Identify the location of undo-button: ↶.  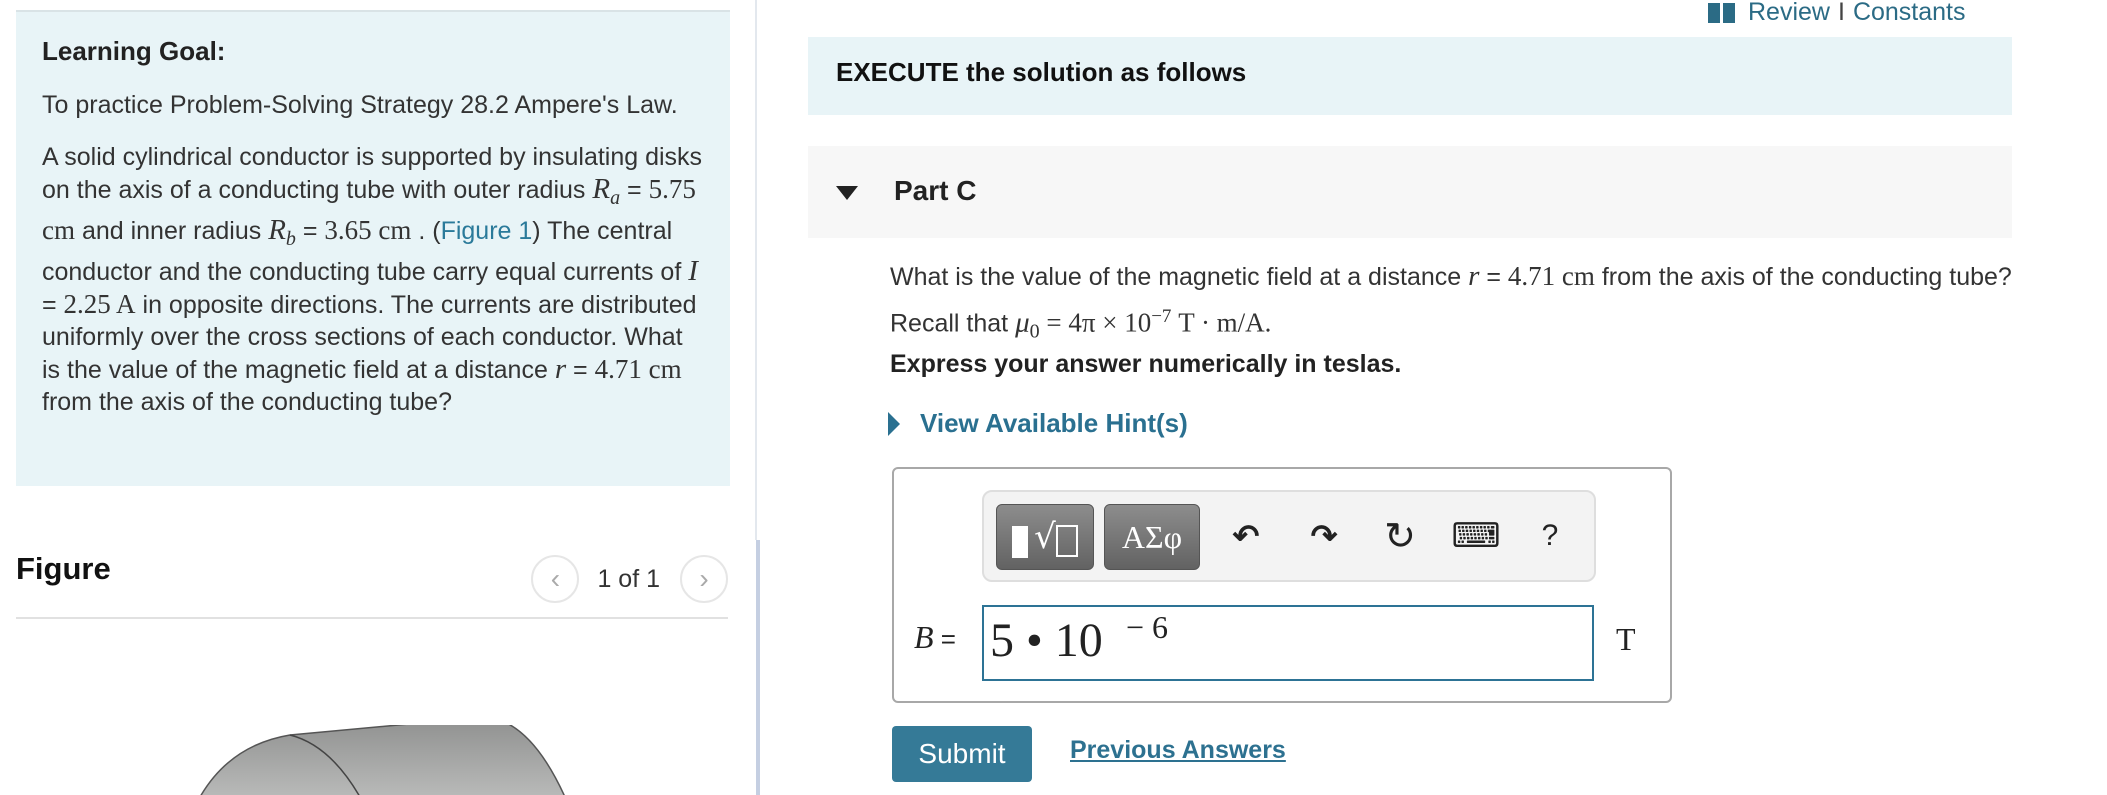
(1246, 536).